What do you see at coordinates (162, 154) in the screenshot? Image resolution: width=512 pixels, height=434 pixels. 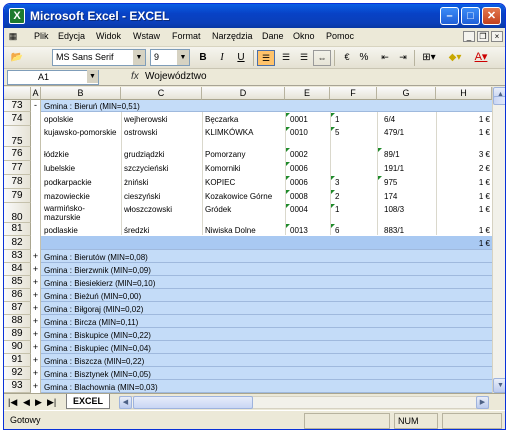 I see `cell-powiat: grudziądzki` at bounding box center [162, 154].